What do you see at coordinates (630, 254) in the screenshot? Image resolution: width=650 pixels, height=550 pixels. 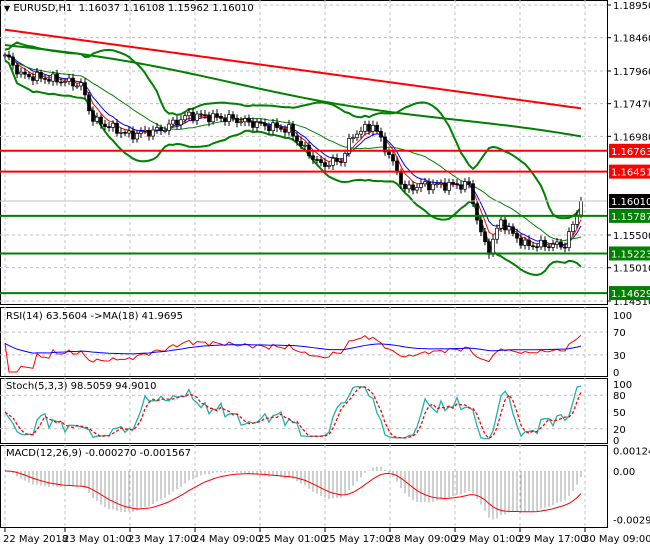 I see `level-label: 1.15223` at bounding box center [630, 254].